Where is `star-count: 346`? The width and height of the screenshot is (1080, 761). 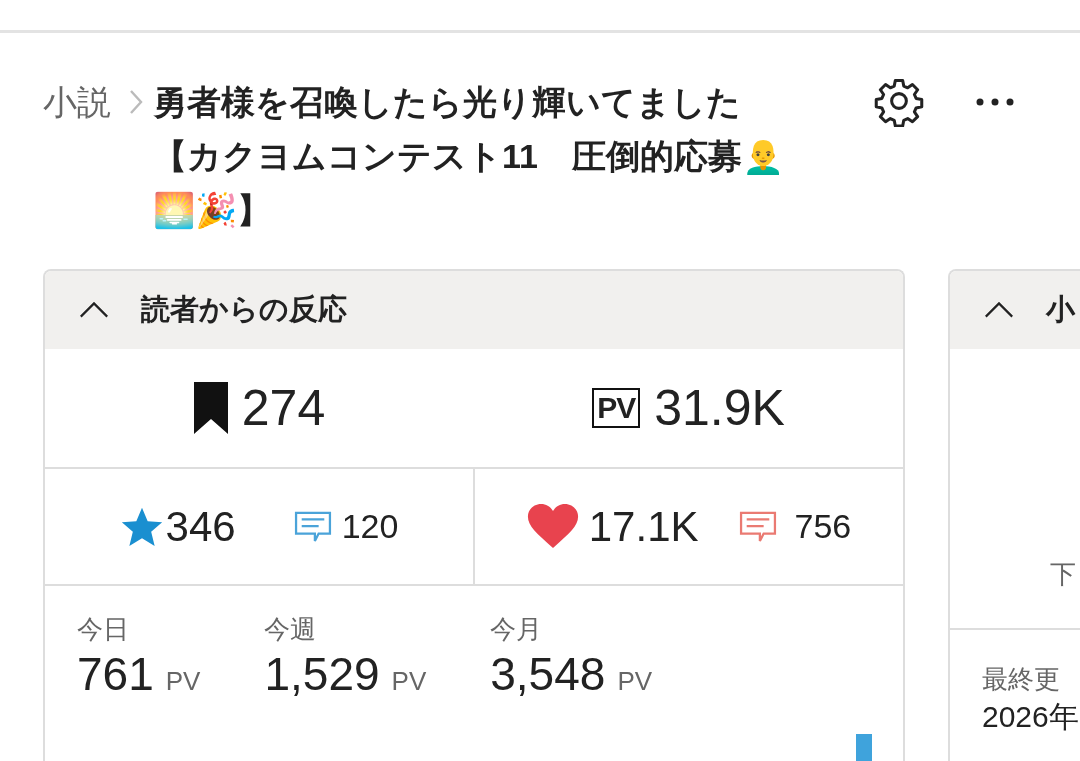
star-count: 346 is located at coordinates (200, 526).